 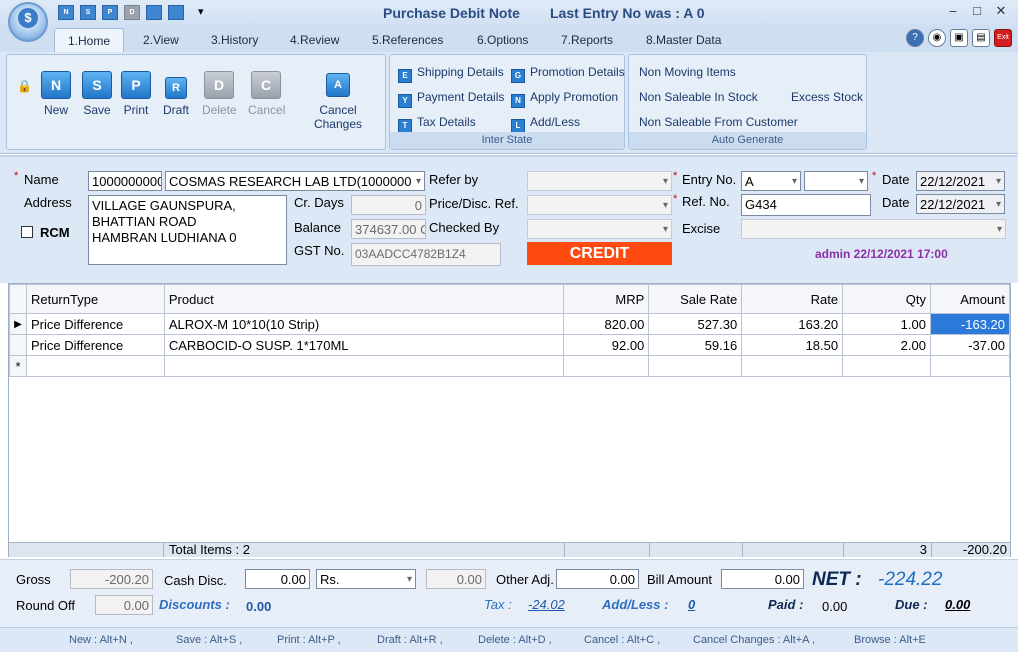 What do you see at coordinates (176, 12) in the screenshot?
I see `quick-tool2-icon` at bounding box center [176, 12].